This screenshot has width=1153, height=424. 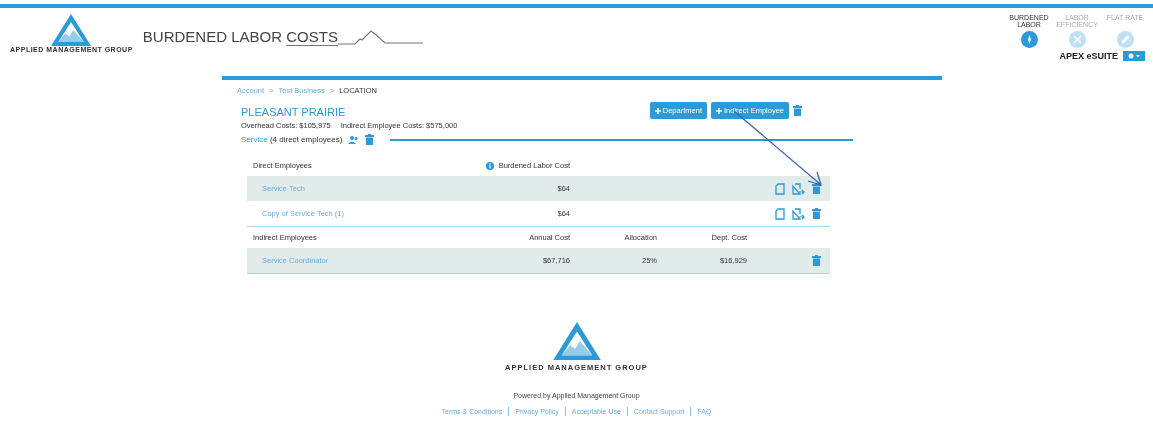 What do you see at coordinates (254, 139) in the screenshot?
I see `department-link: Service` at bounding box center [254, 139].